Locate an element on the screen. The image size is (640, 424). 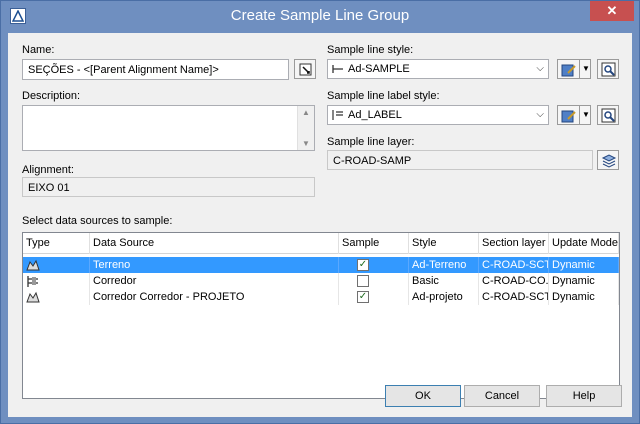
scroll-up-icon: ▲ is located at coordinates (306, 112).